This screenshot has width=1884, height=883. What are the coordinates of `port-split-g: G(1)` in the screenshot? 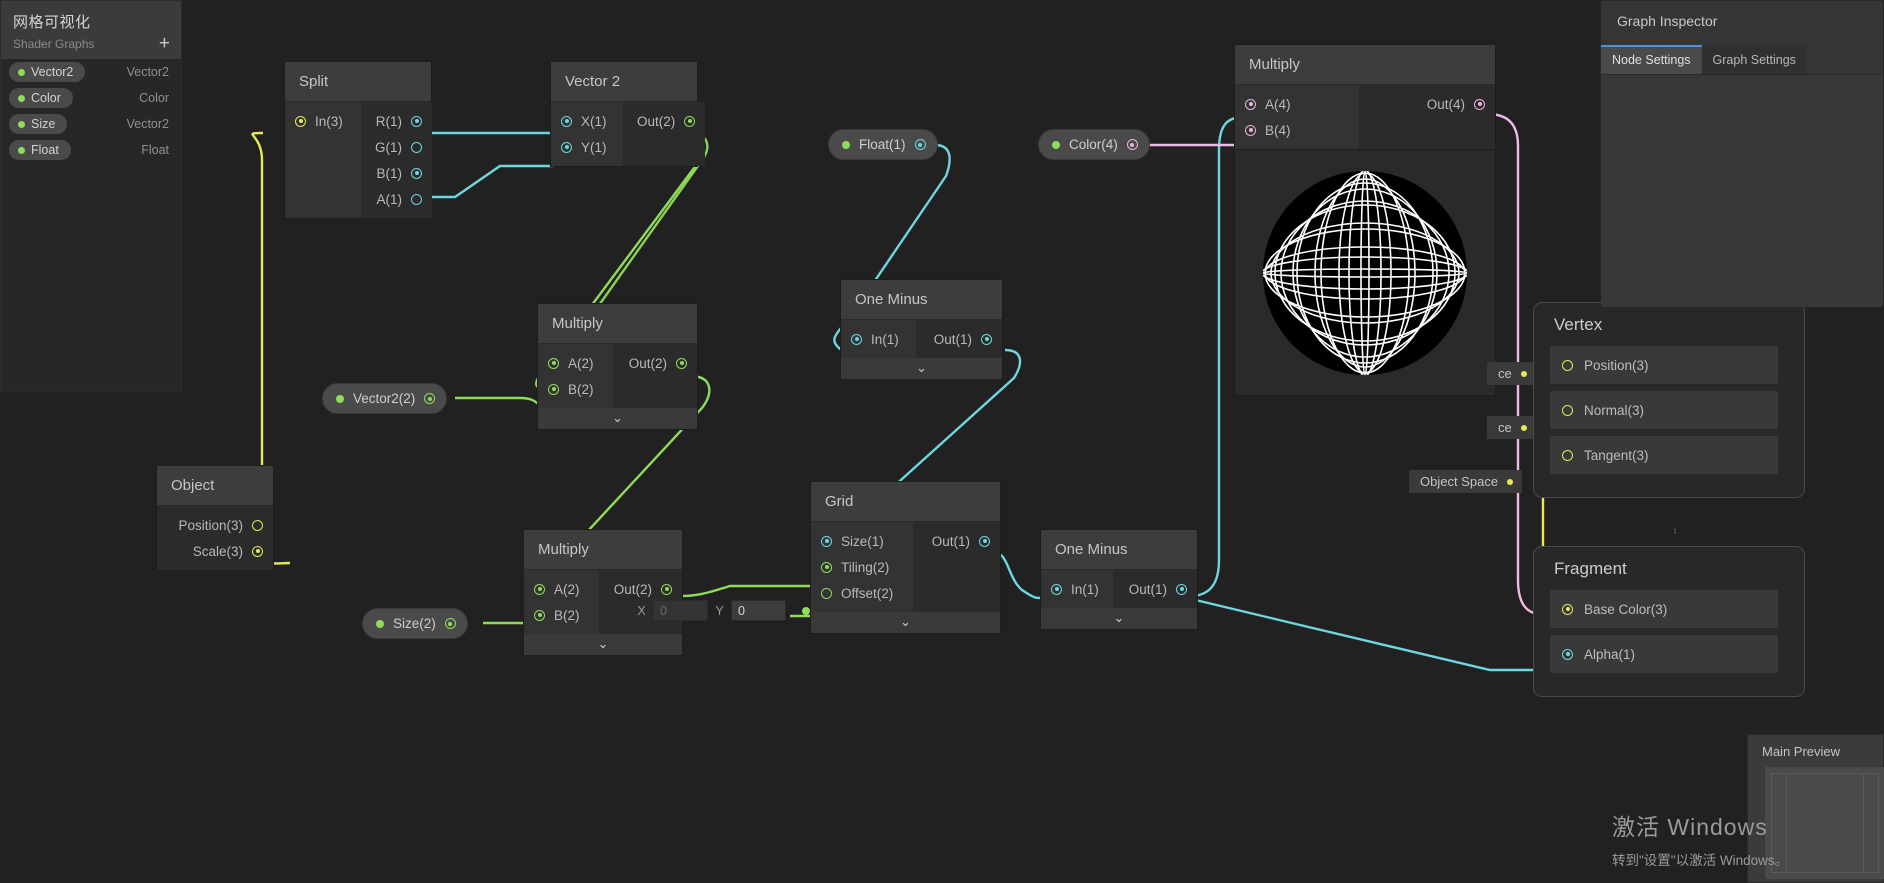 It's located at (396, 147).